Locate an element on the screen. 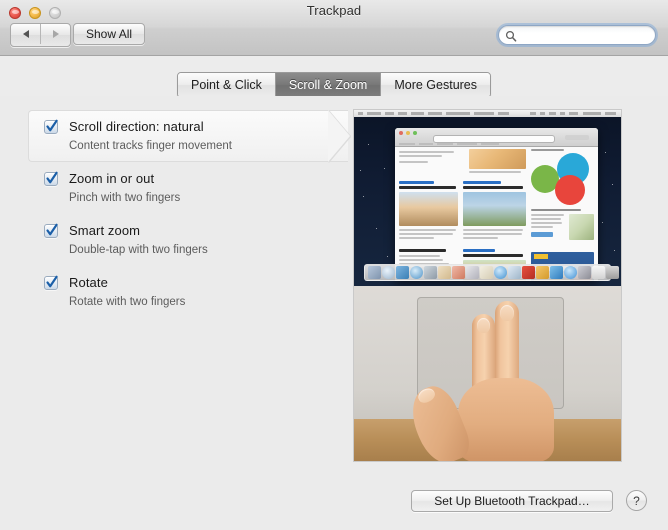 This screenshot has width=668, height=530. search-icon is located at coordinates (511, 35).